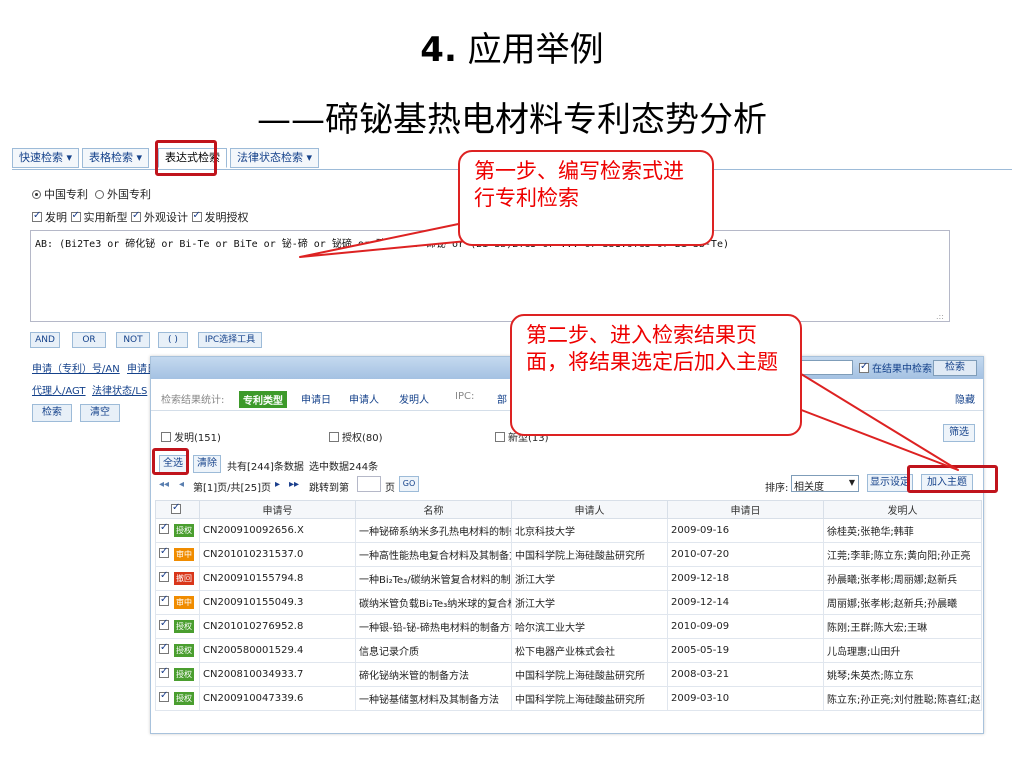 This screenshot has height=768, width=1024. Describe the element at coordinates (777, 488) in the screenshot. I see `sort-label: 排序:` at that location.